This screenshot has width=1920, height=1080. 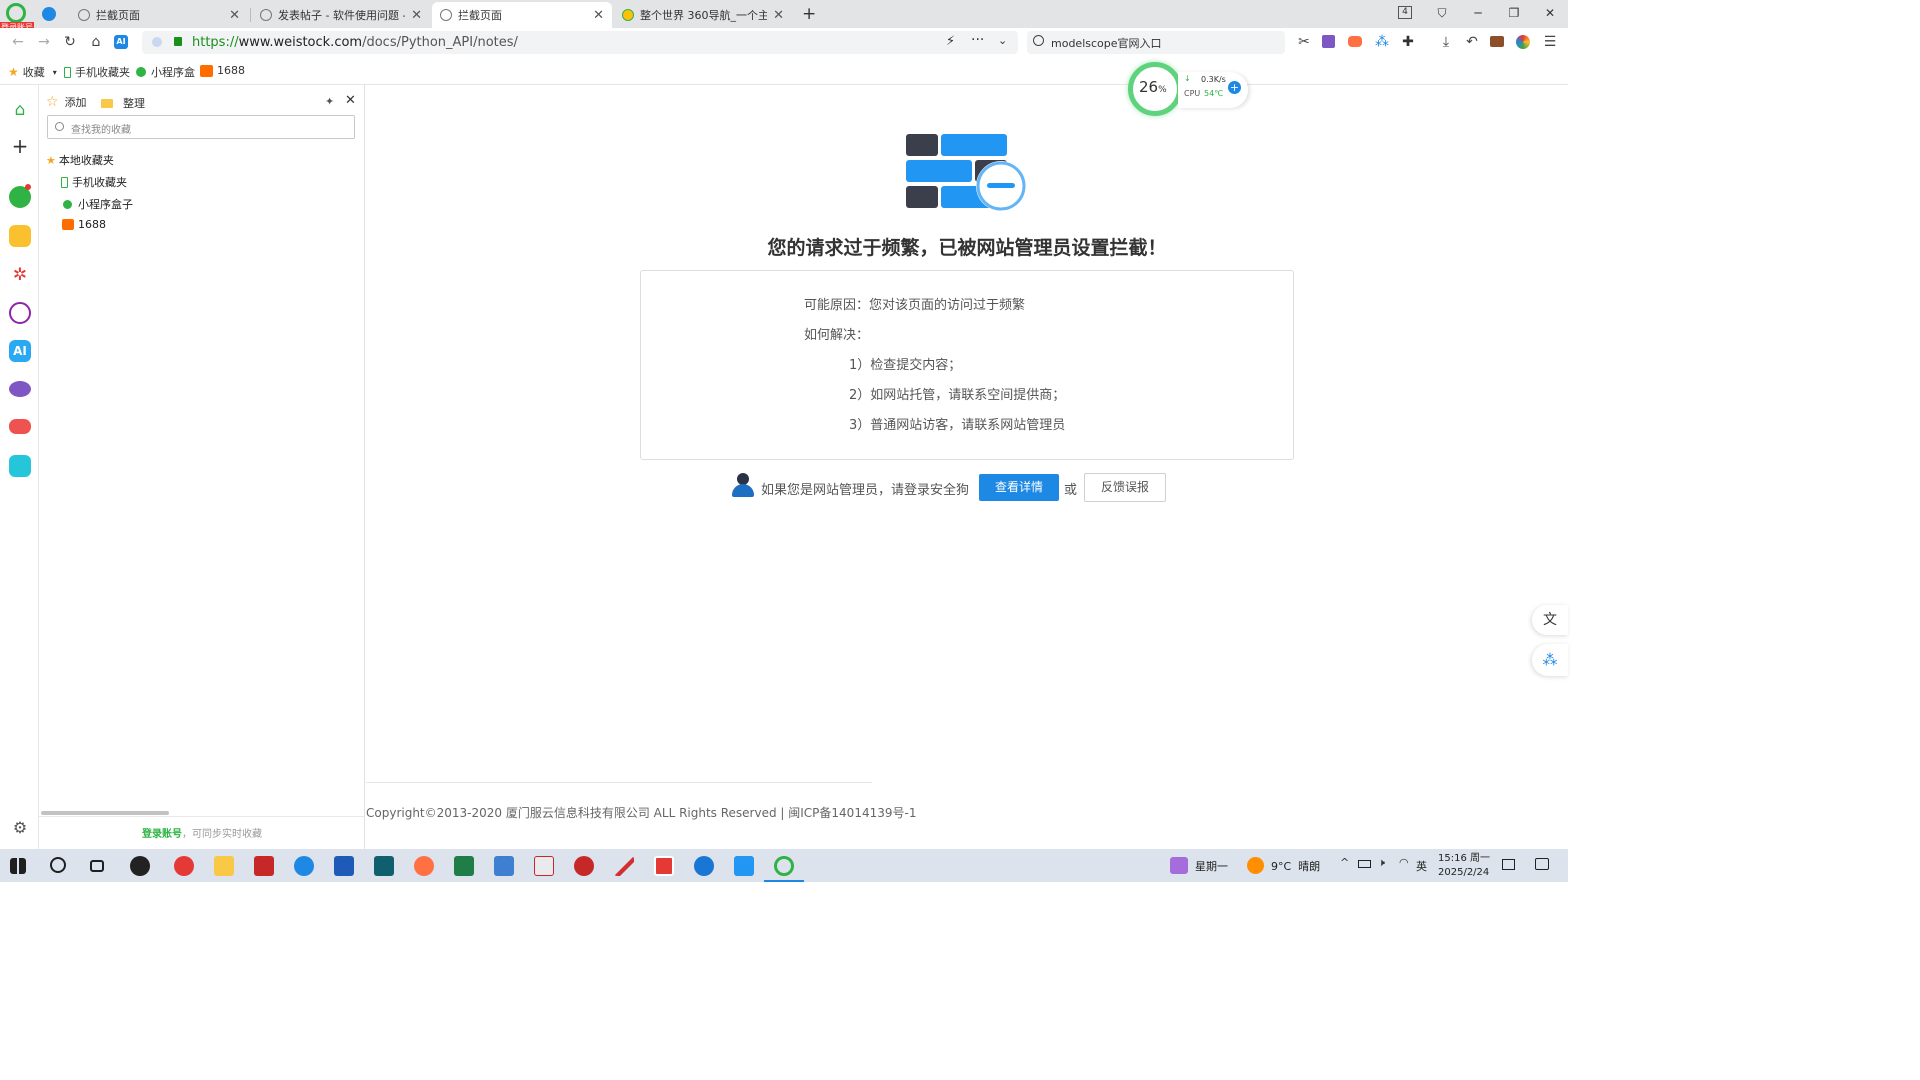 I want to click on battery-icon, so click(x=1364, y=864).